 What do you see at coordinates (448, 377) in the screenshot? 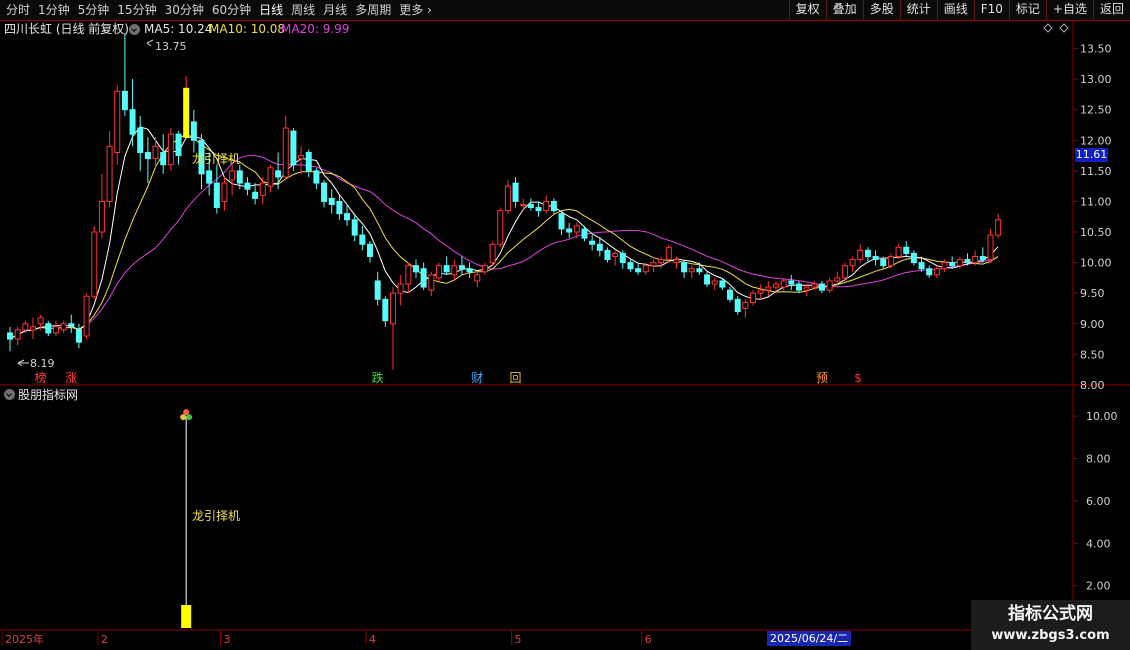
I see `event-markers: 榜 涨 跌 财 回 预 $` at bounding box center [448, 377].